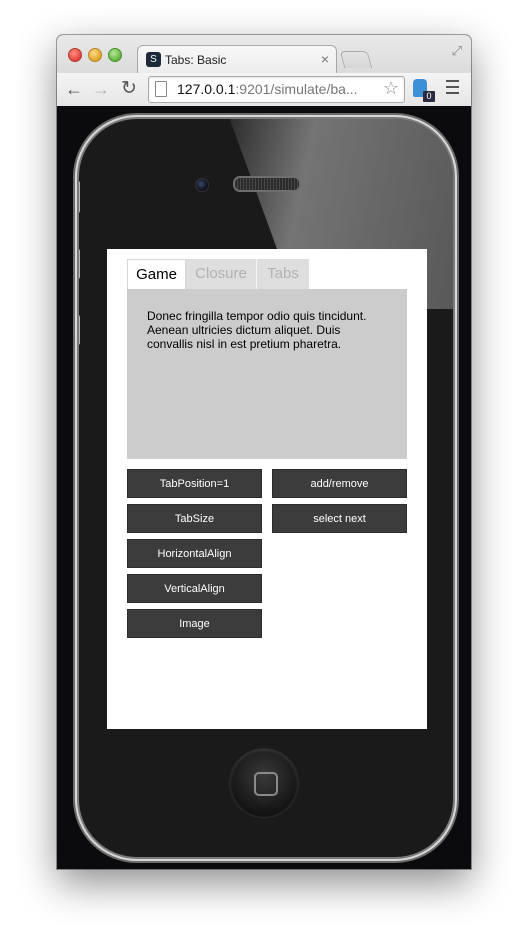 The height and width of the screenshot is (949, 528). I want to click on home-square-icon, so click(266, 784).